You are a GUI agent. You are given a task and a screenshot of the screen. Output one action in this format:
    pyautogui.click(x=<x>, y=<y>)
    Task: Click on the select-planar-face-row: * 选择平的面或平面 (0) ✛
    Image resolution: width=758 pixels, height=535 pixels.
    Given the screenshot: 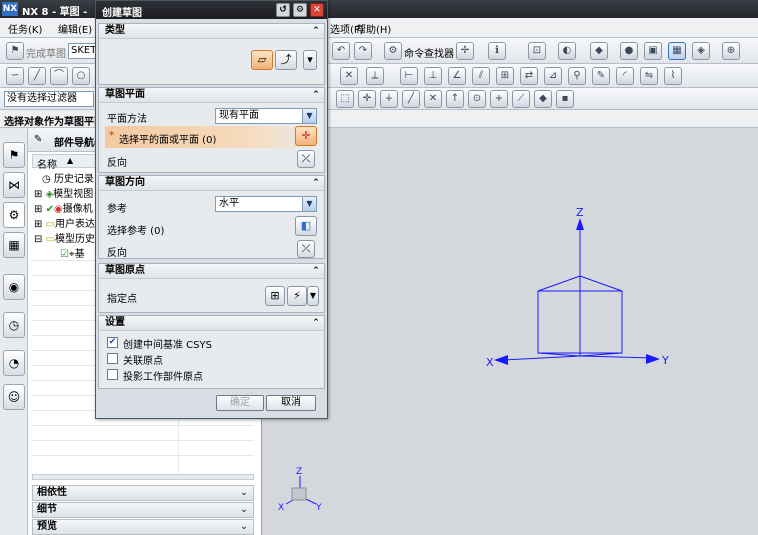 What is the action you would take?
    pyautogui.click(x=212, y=137)
    